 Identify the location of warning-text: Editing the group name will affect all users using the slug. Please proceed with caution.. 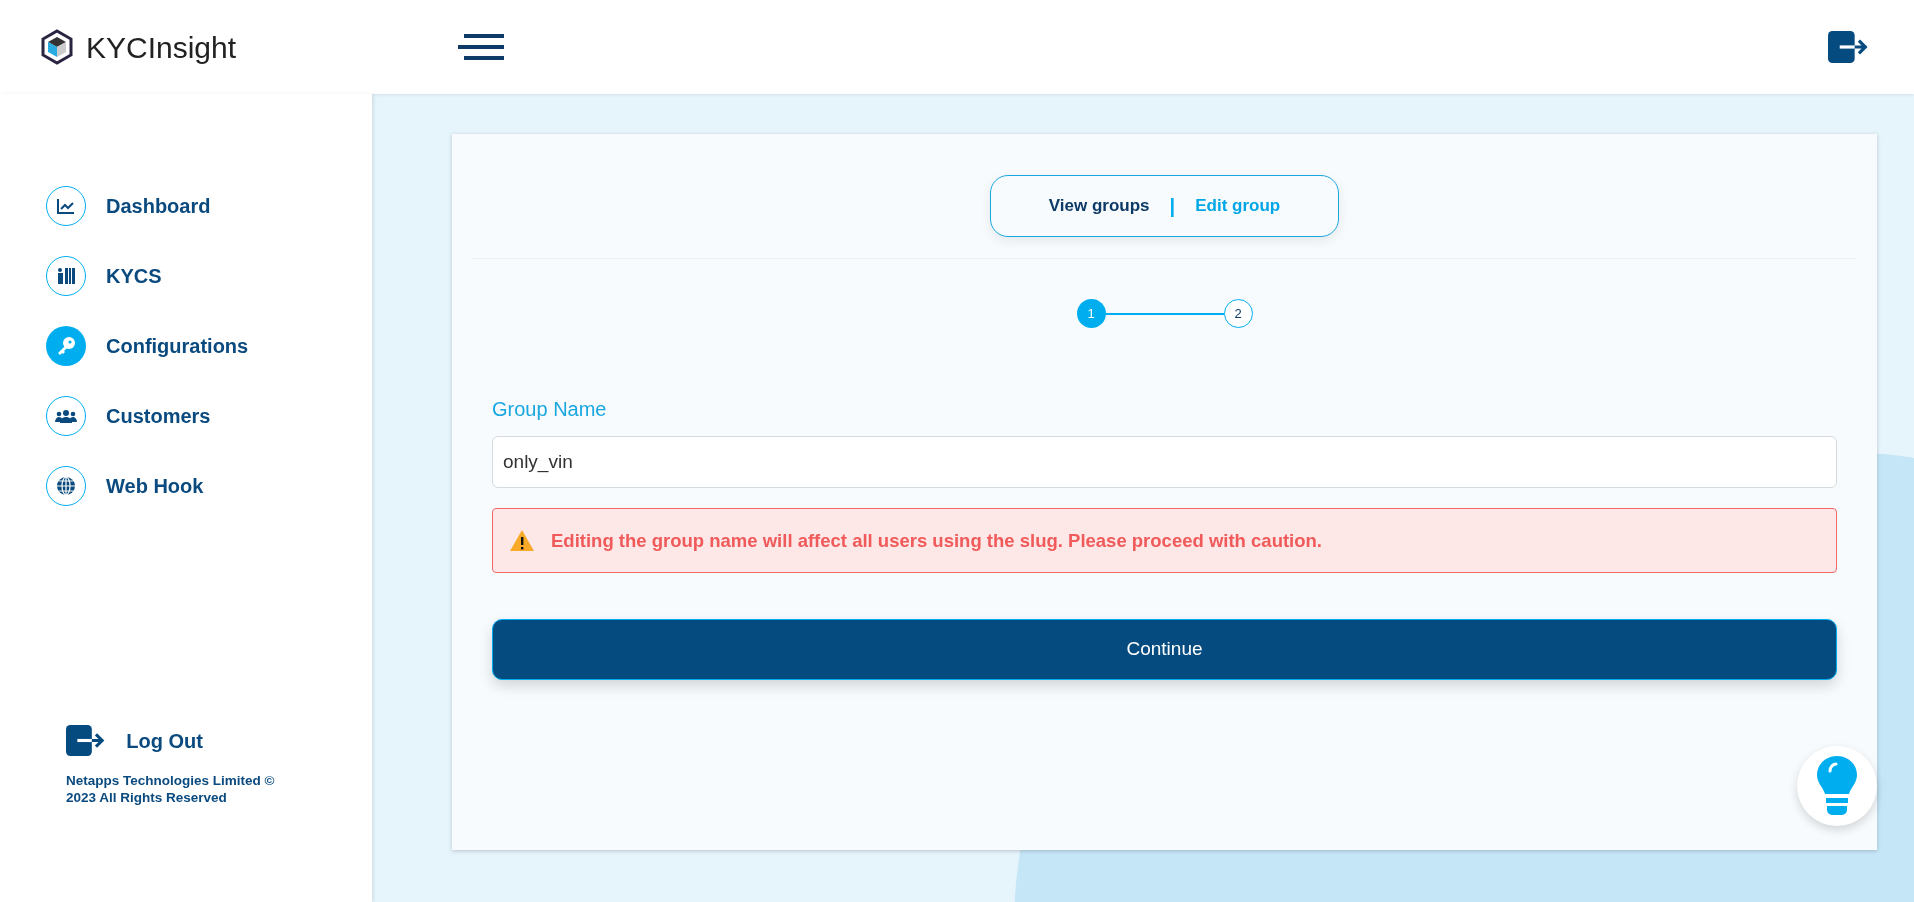
(936, 540).